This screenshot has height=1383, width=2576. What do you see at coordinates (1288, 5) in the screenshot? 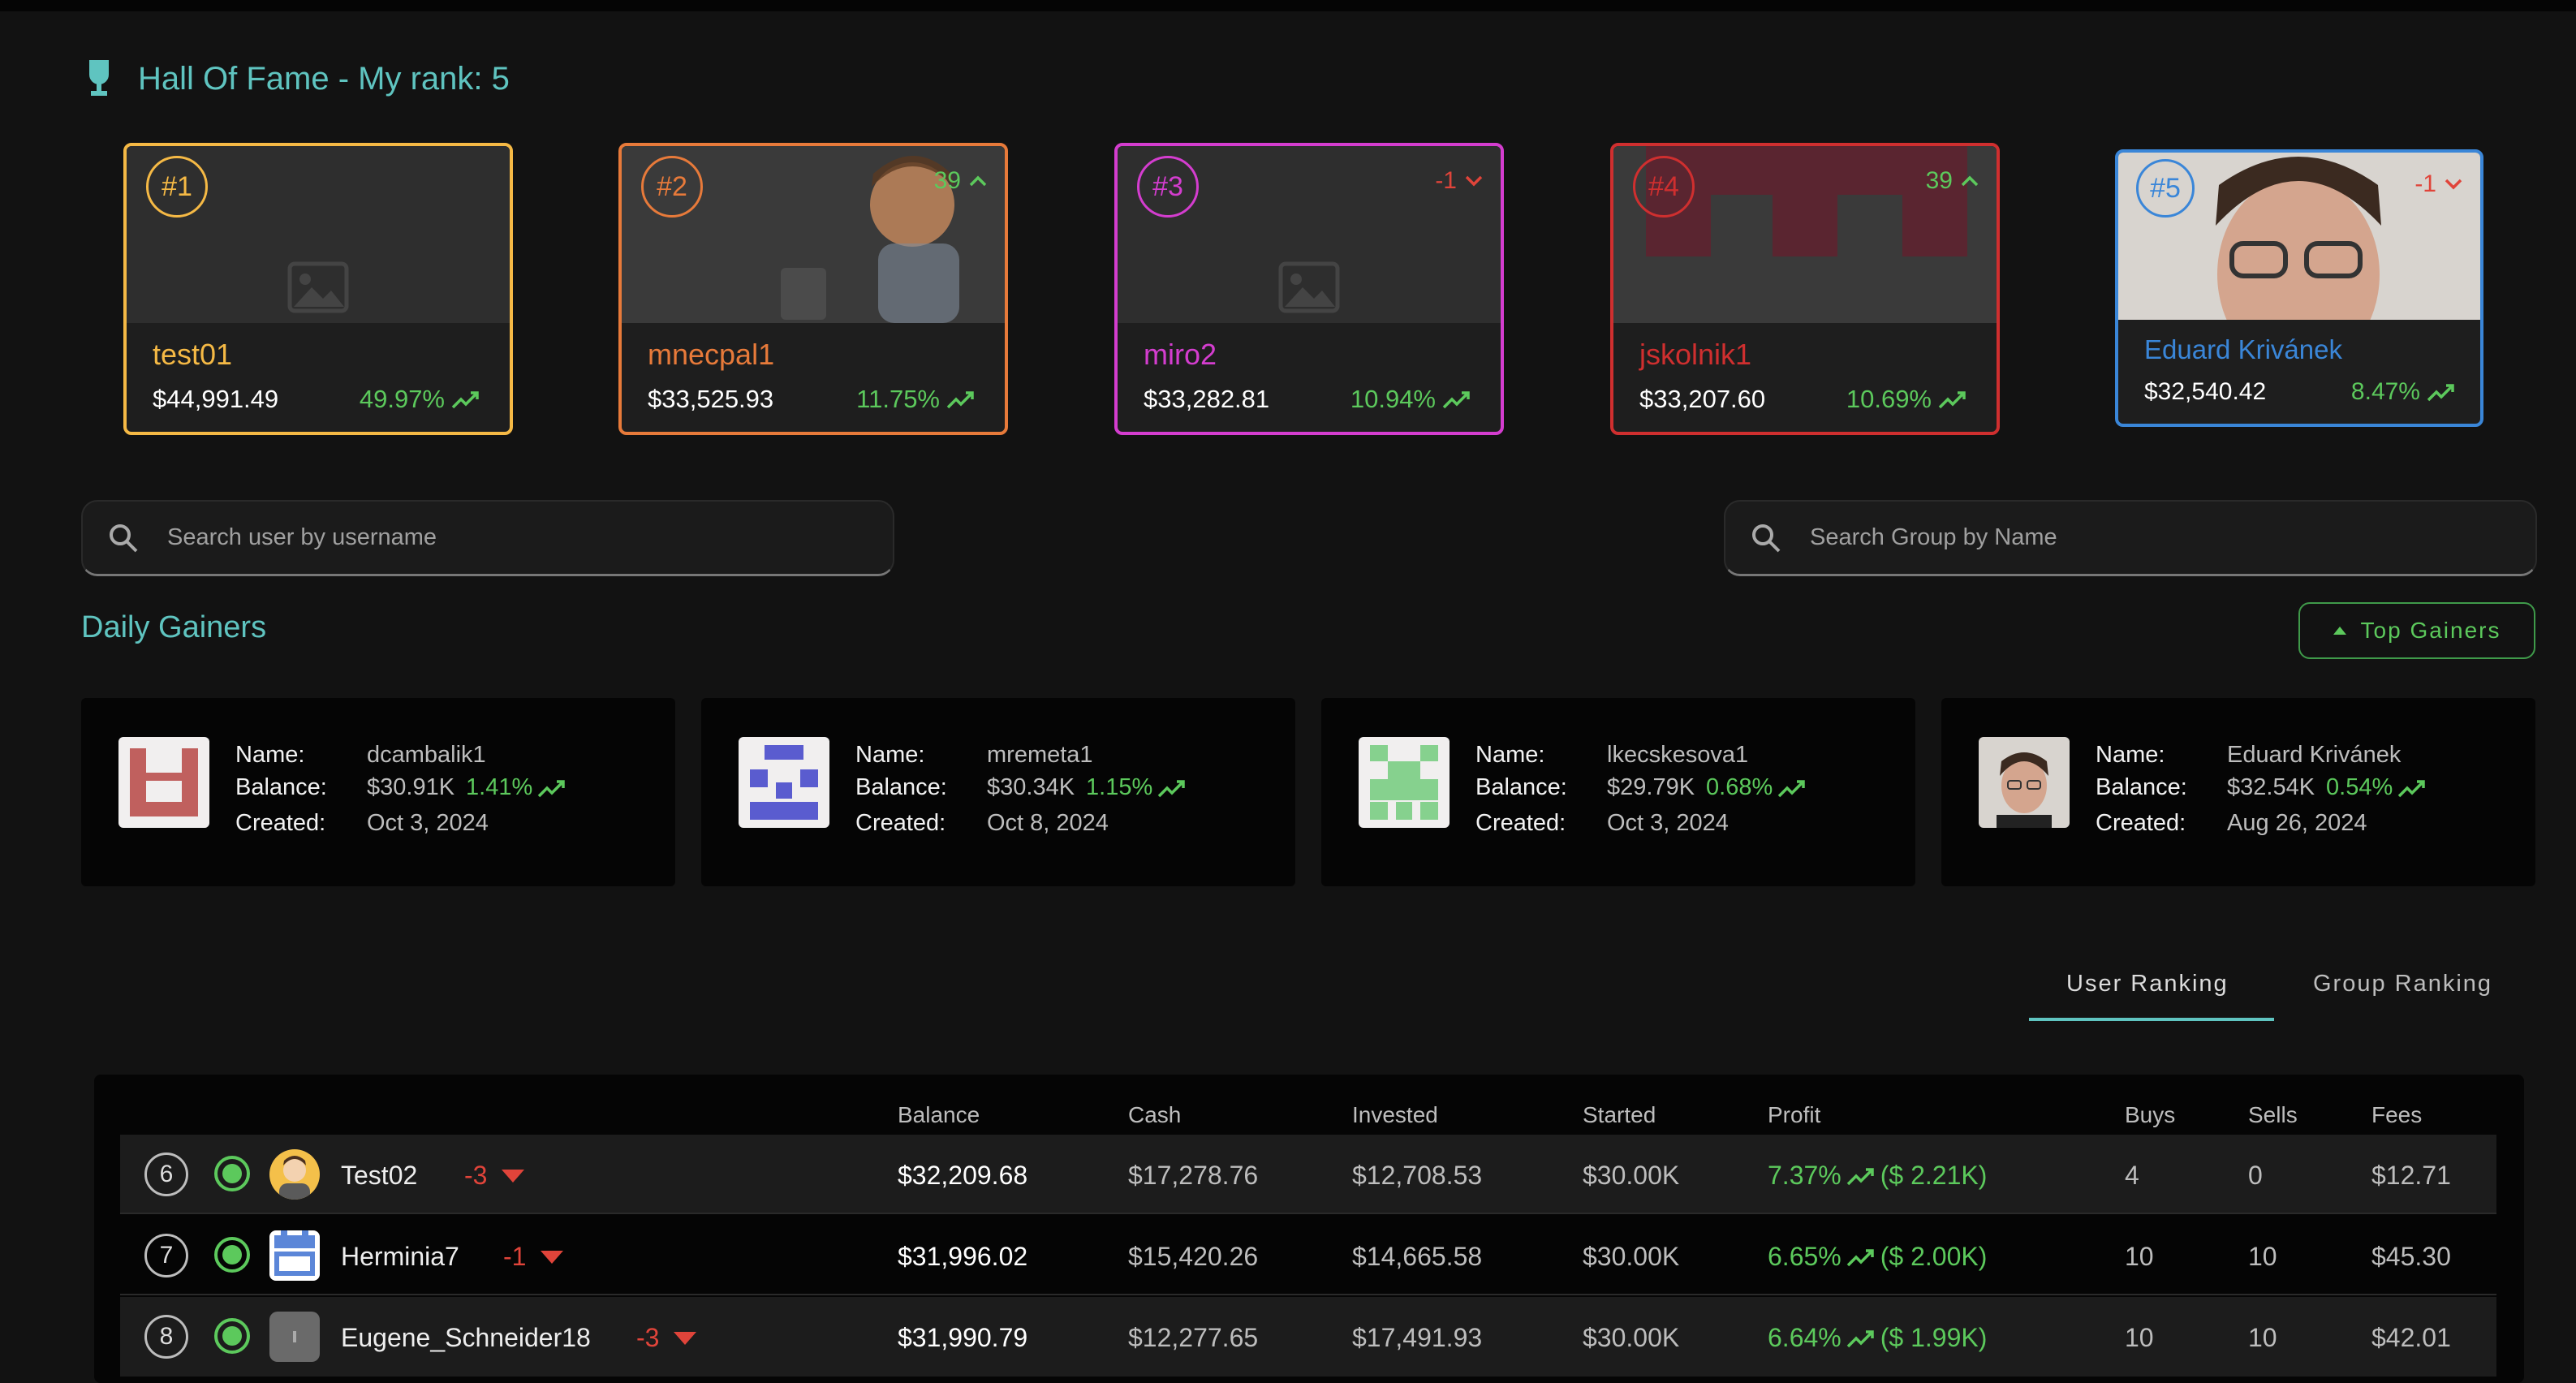
I see `top-bar` at bounding box center [1288, 5].